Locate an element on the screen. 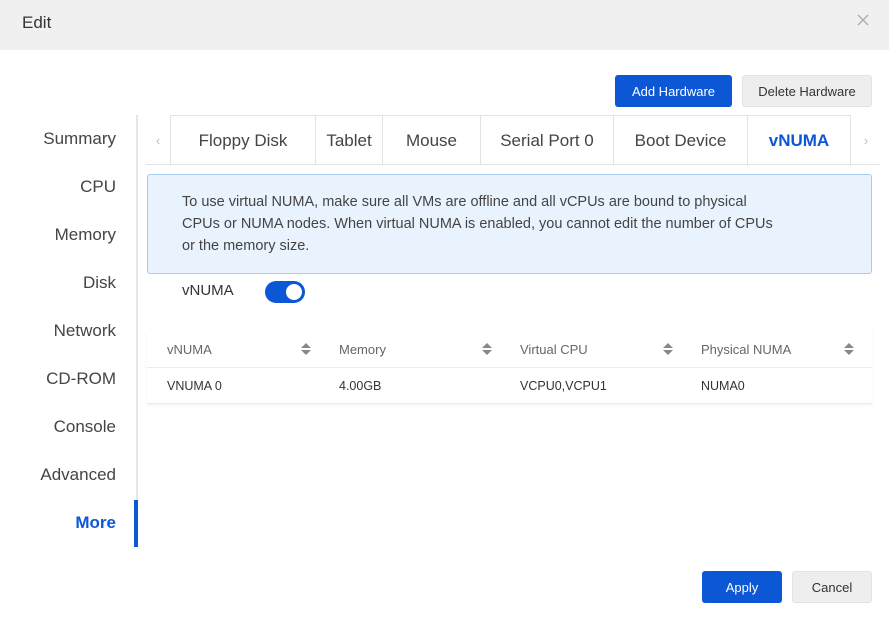 The image size is (889, 618). column-header-virtual-cpu: Virtual CPU is located at coordinates (554, 349).